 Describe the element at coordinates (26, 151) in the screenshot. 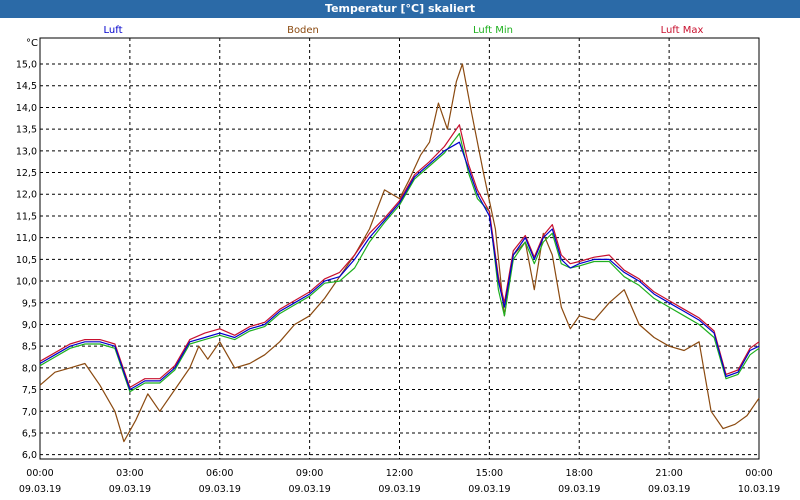

I see `y-tick-label: 13,0` at that location.